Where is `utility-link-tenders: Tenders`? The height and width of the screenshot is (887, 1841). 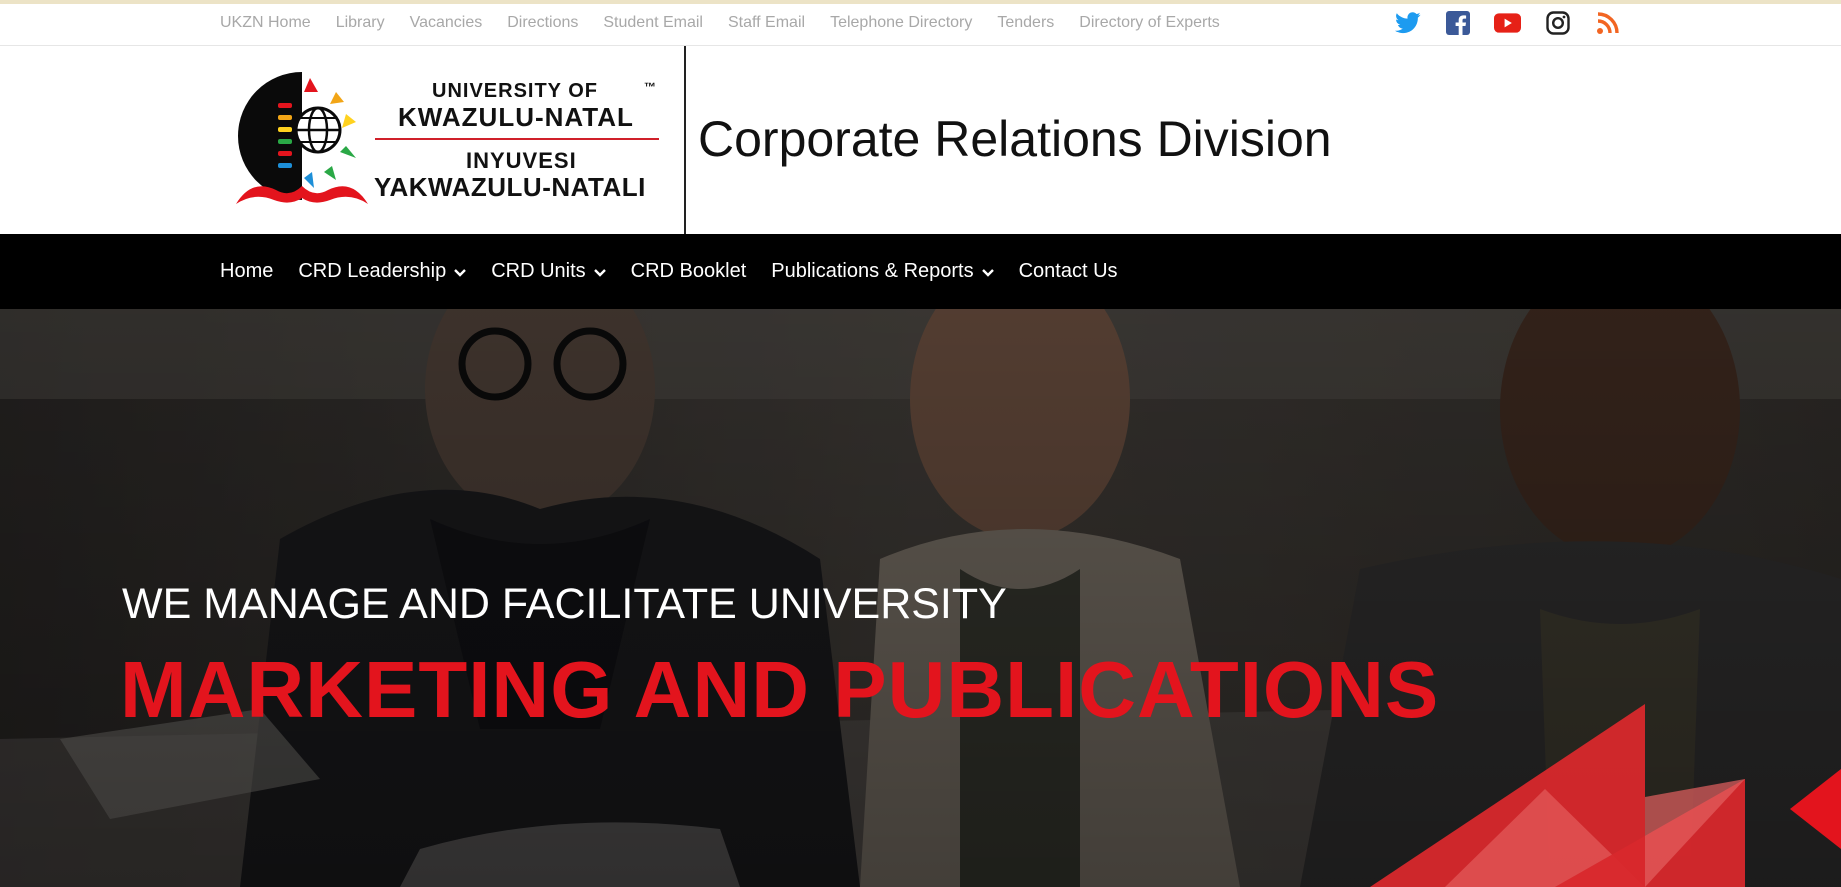
utility-link-tenders: Tenders is located at coordinates (1025, 23).